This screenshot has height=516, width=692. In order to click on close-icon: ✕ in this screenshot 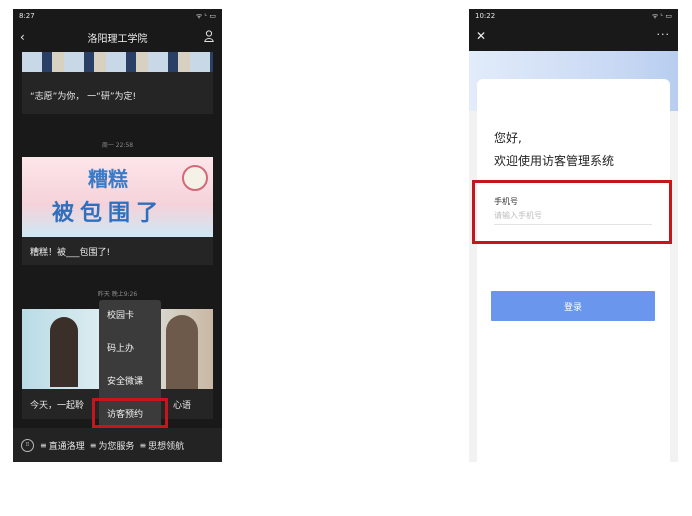, I will do `click(481, 36)`.